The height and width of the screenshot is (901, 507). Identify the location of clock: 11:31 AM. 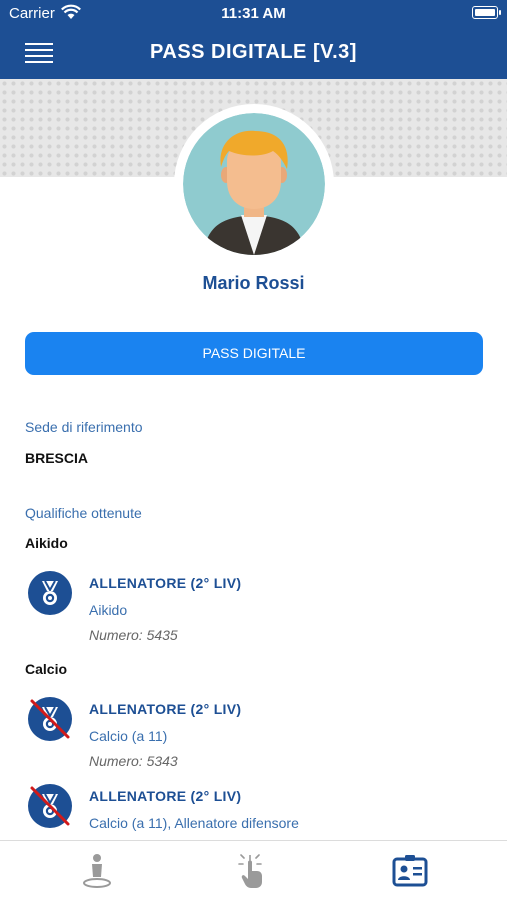
(253, 13).